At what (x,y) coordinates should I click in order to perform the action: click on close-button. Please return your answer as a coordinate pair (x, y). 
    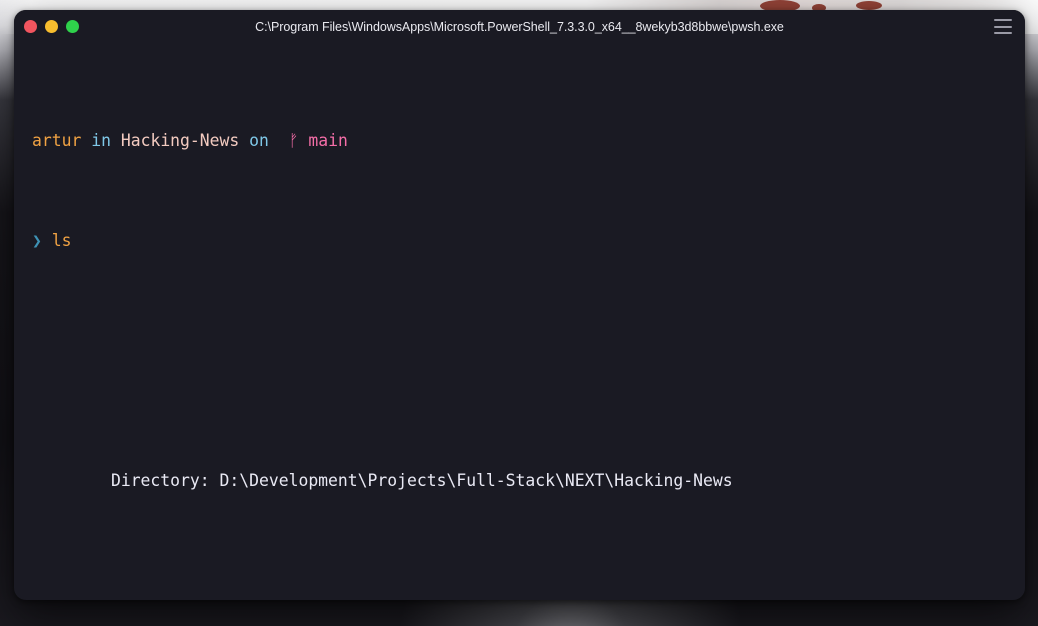
    Looking at the image, I should click on (30, 26).